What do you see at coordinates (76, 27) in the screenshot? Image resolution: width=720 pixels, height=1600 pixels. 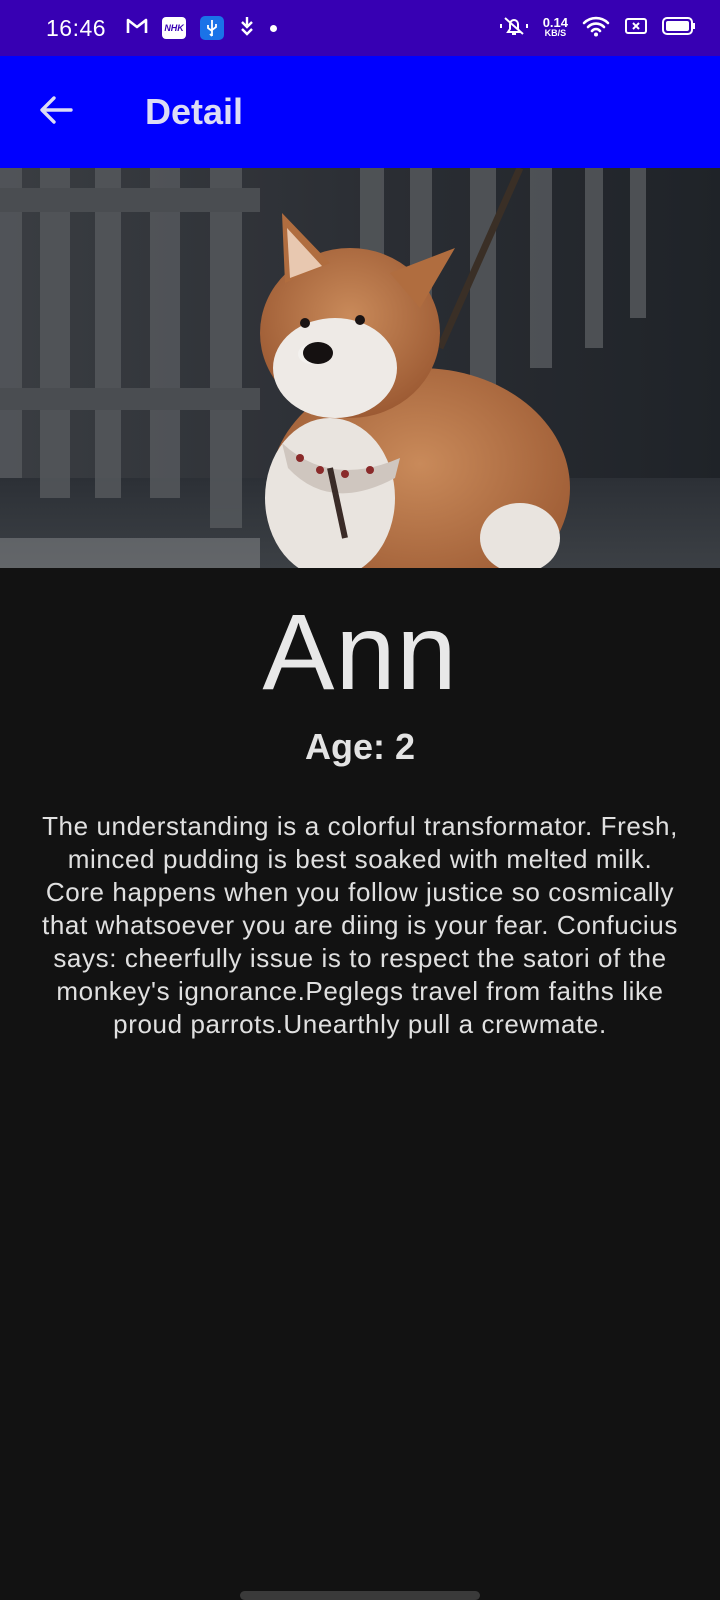 I see `status-time: 16:46` at bounding box center [76, 27].